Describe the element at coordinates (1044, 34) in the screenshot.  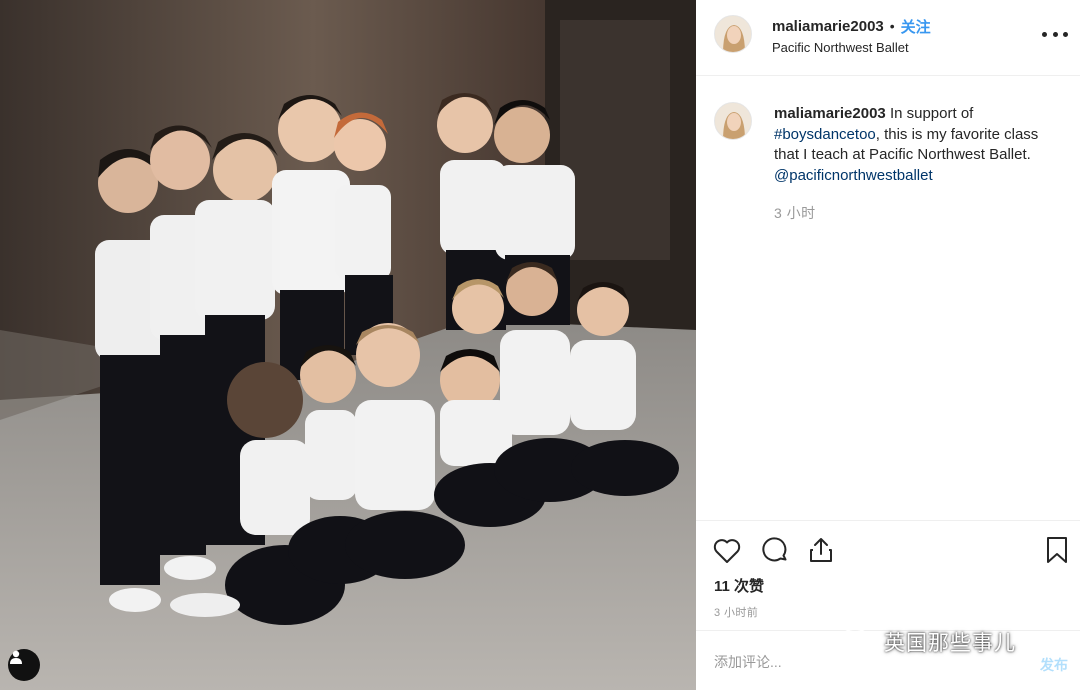
I see `more-horizontal-icon` at that location.